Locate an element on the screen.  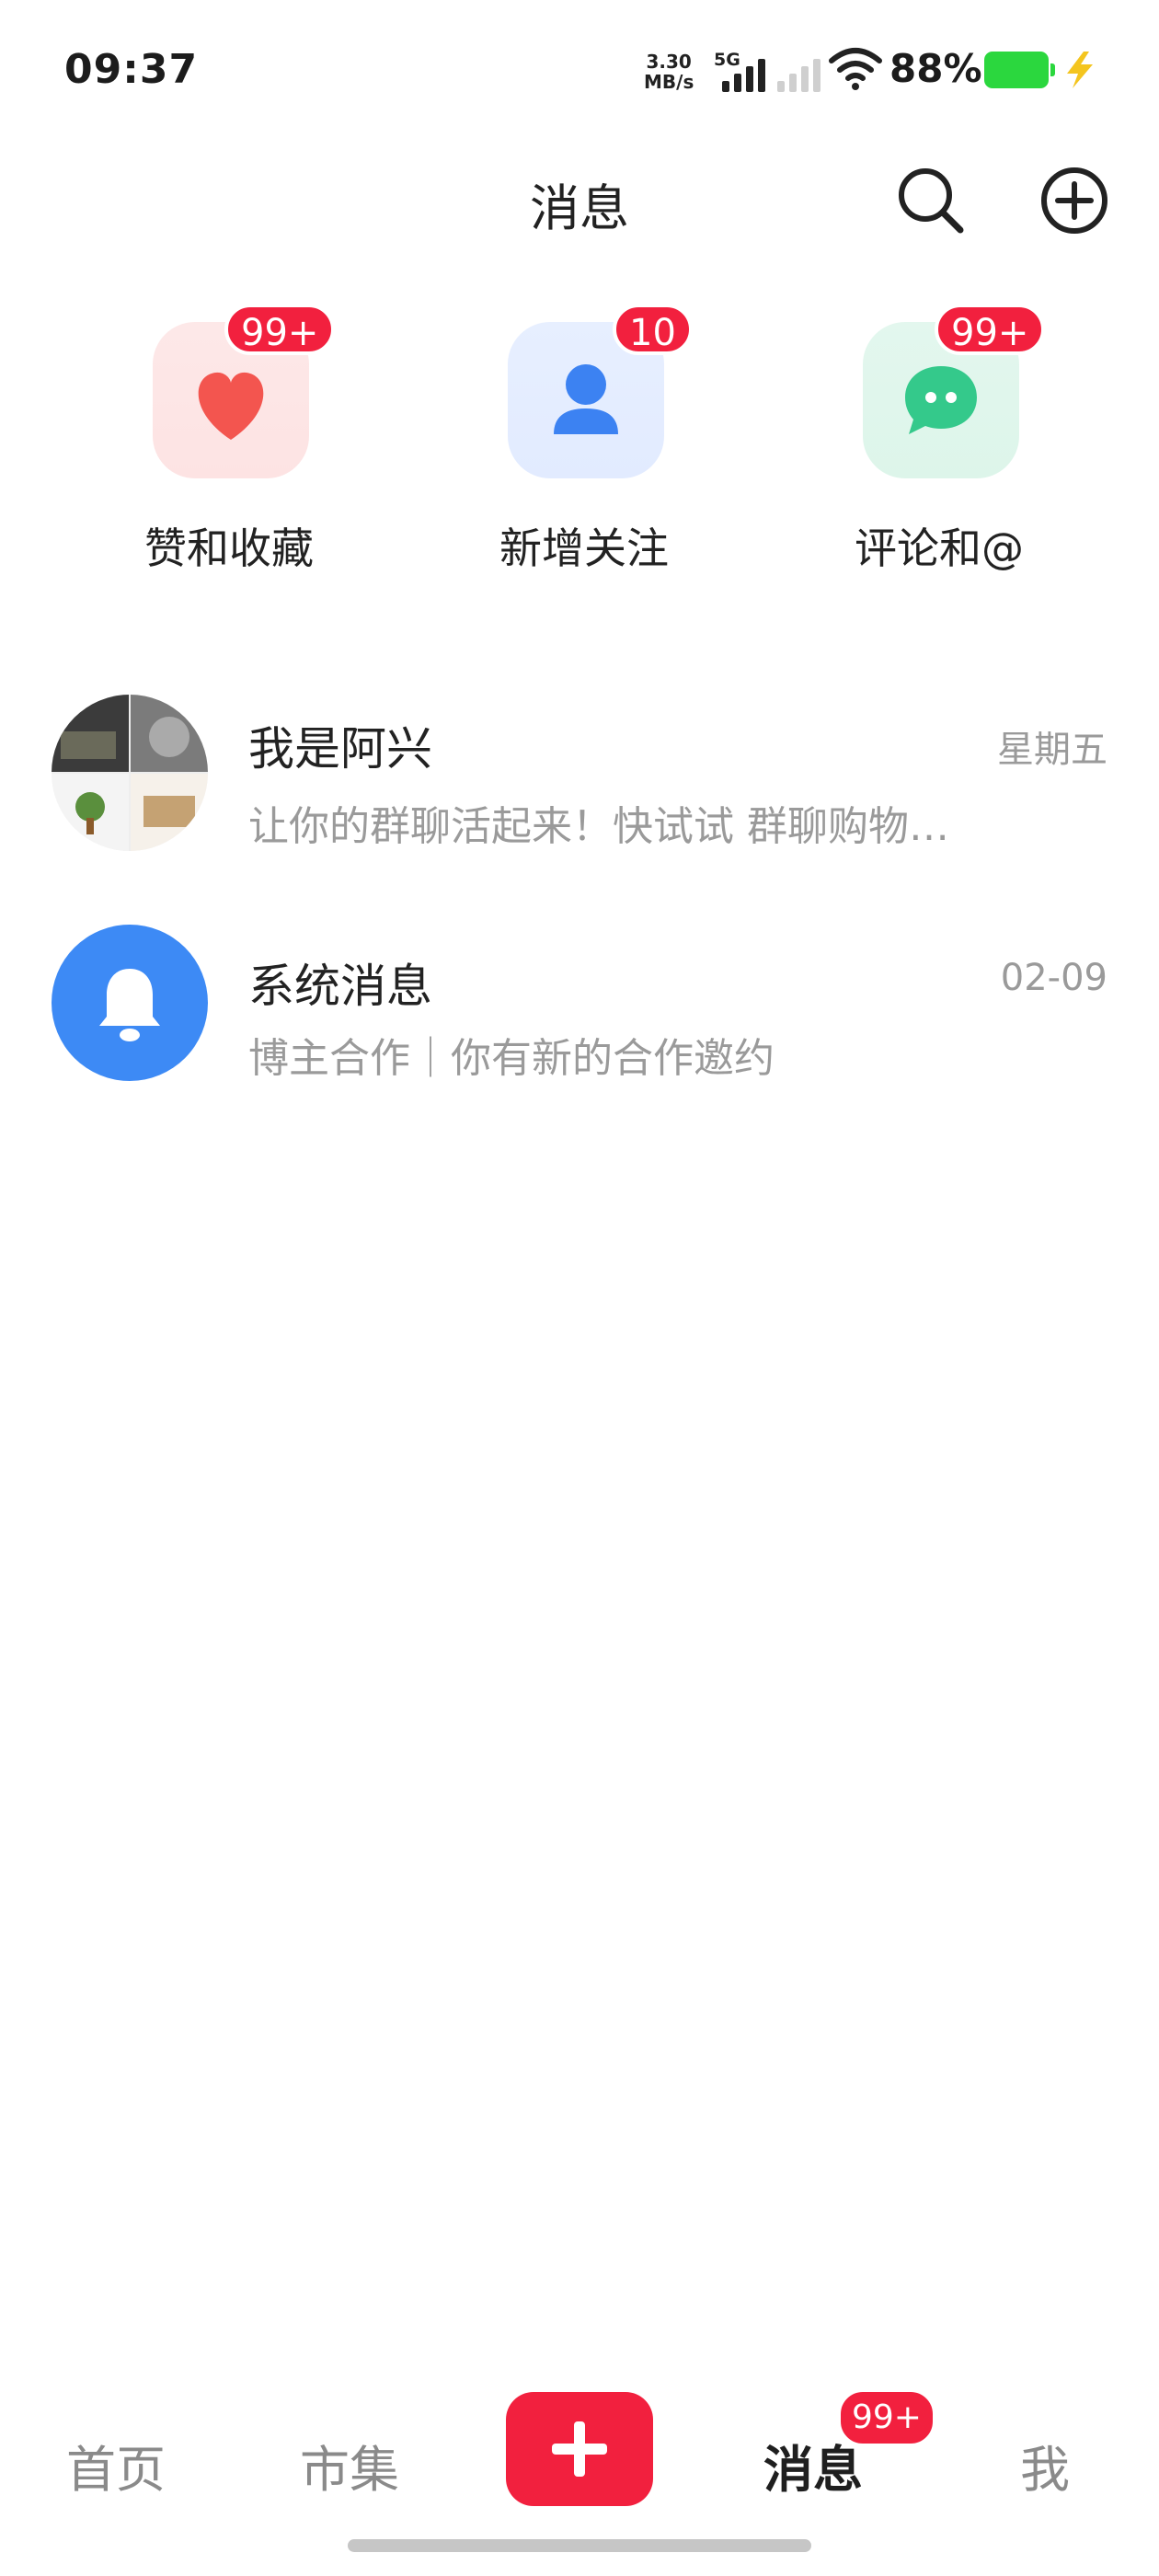
charging-bolt-icon is located at coordinates (1080, 70).